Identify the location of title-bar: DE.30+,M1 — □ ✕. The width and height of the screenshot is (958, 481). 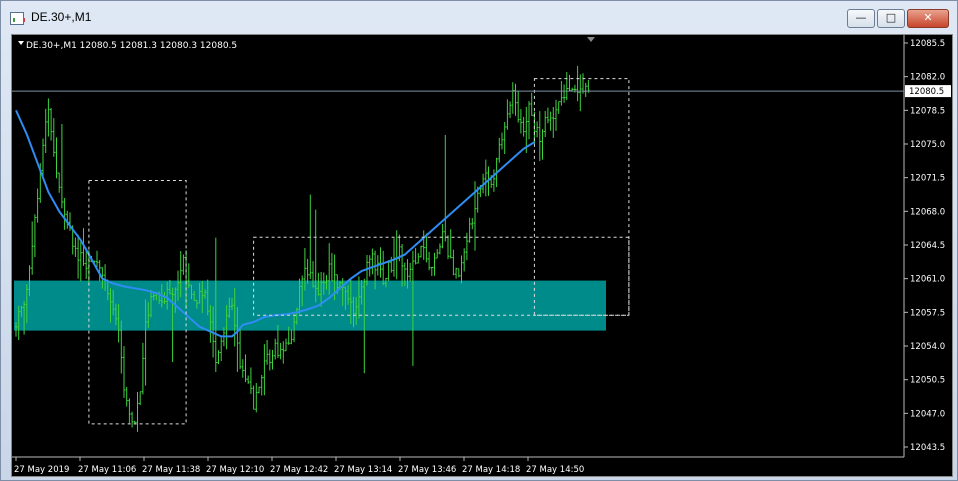
(479, 18).